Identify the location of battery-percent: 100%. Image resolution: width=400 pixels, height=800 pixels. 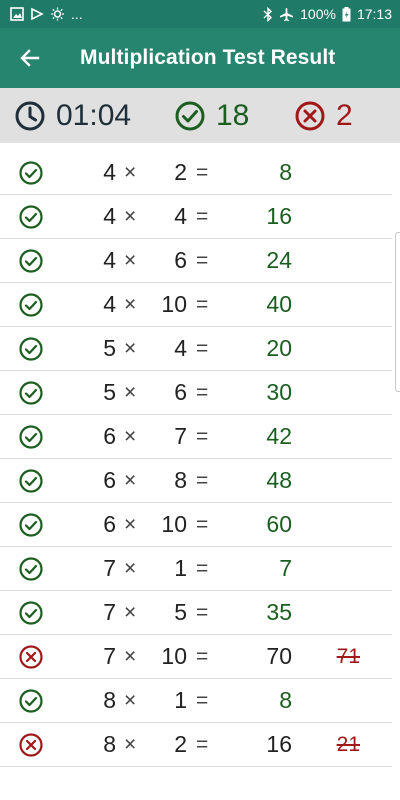
(318, 14).